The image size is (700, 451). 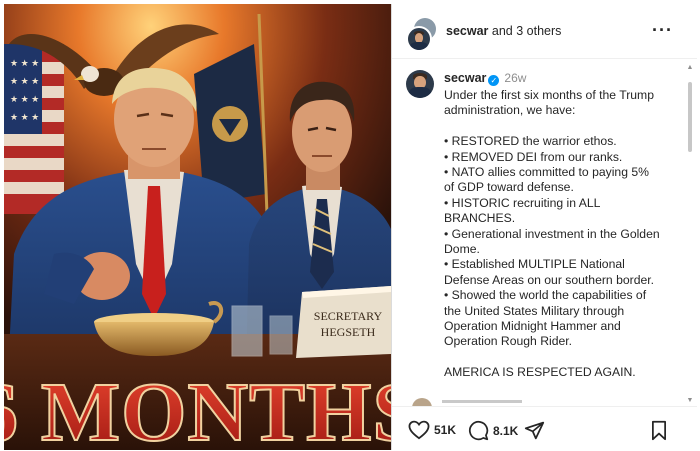 I want to click on caption-line: • RESTORED the warrior ethos., so click(x=530, y=141).